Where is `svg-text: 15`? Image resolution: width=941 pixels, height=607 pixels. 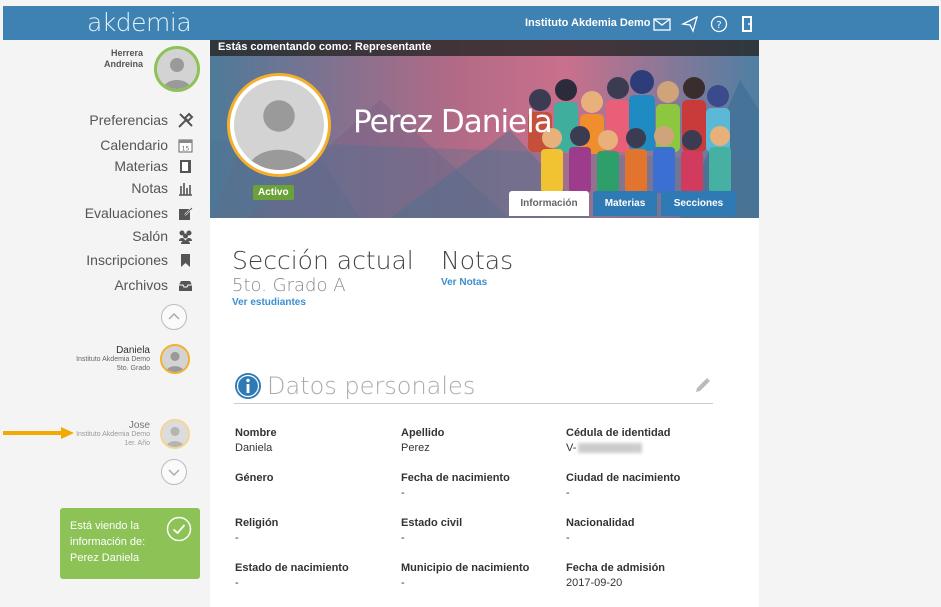 svg-text: 15 is located at coordinates (186, 149).